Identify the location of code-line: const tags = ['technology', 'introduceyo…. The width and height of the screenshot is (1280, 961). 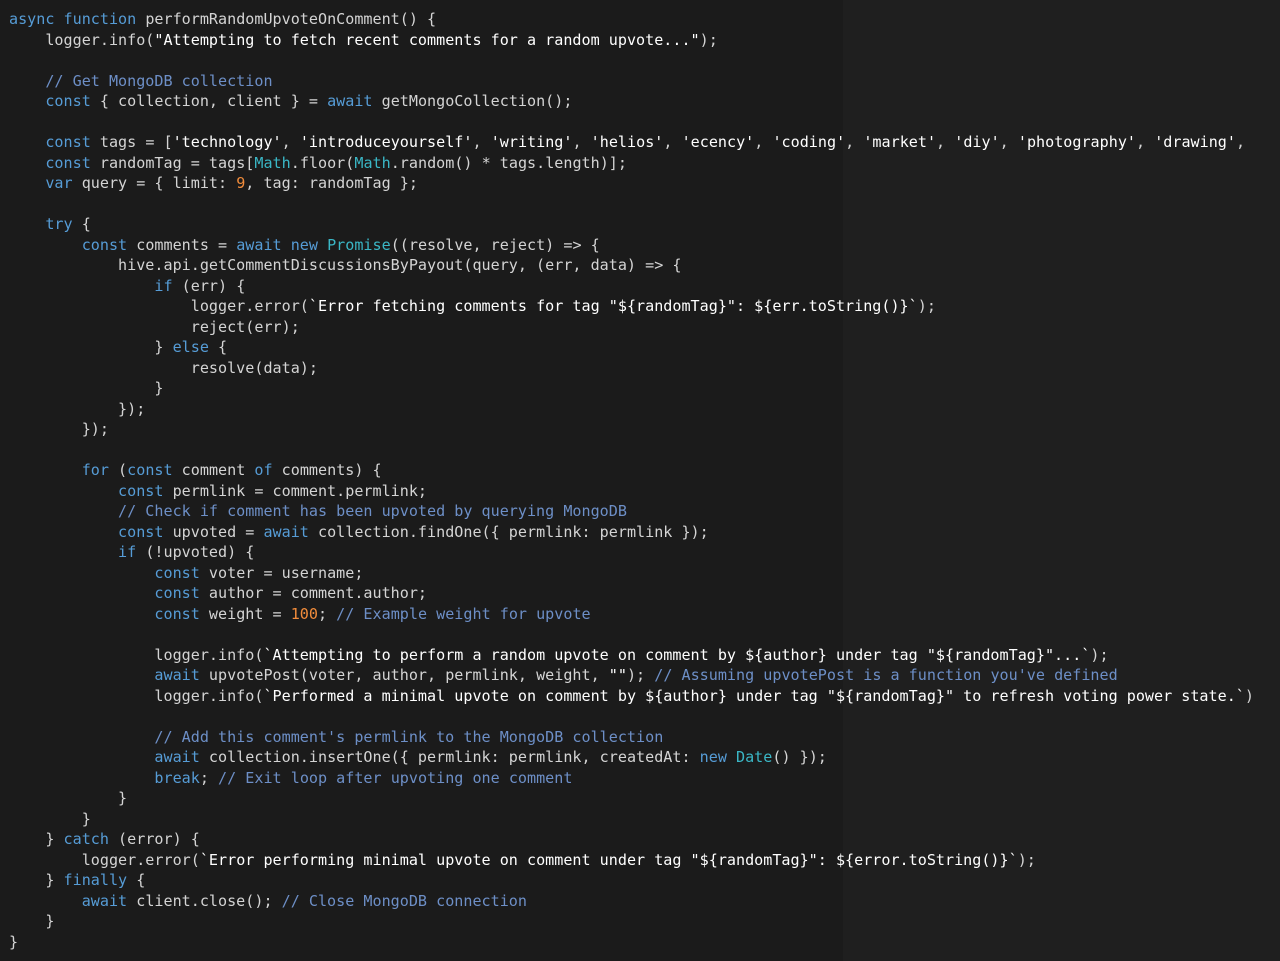
(631, 142).